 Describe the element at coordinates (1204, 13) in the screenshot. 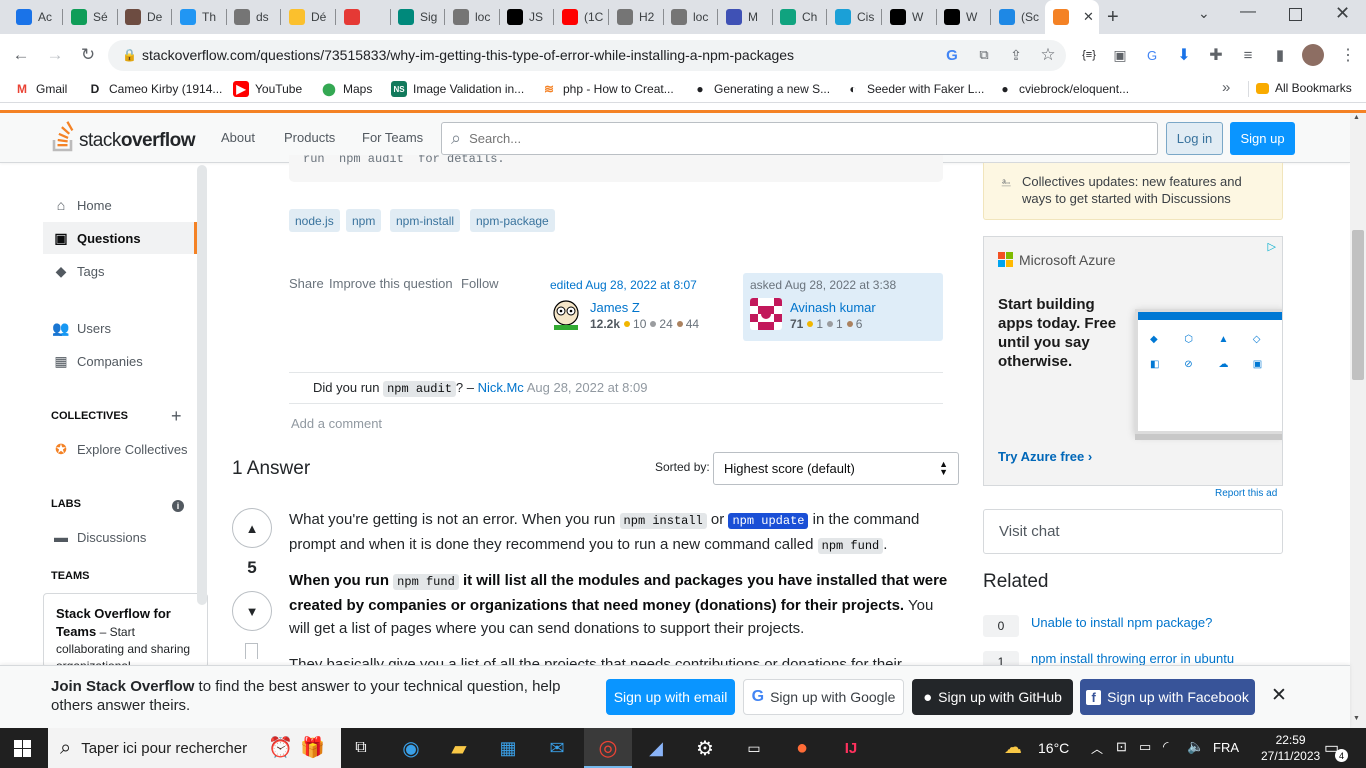

I see `tab-search-icon: ⌄` at that location.